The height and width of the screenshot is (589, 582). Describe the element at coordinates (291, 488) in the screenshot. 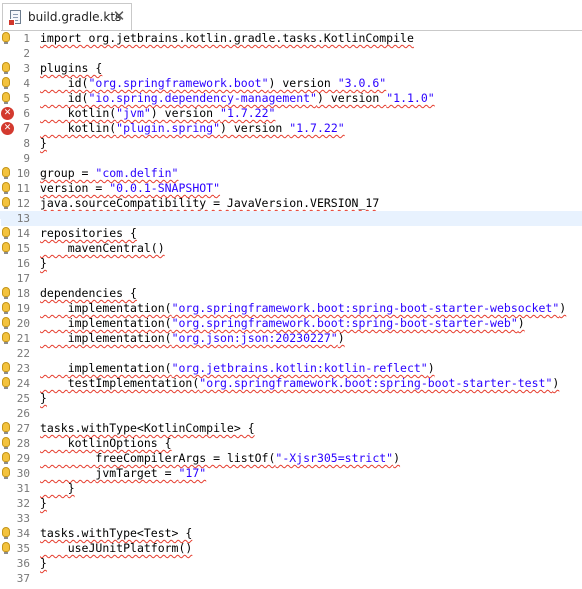

I see `code-line: 31 }` at that location.